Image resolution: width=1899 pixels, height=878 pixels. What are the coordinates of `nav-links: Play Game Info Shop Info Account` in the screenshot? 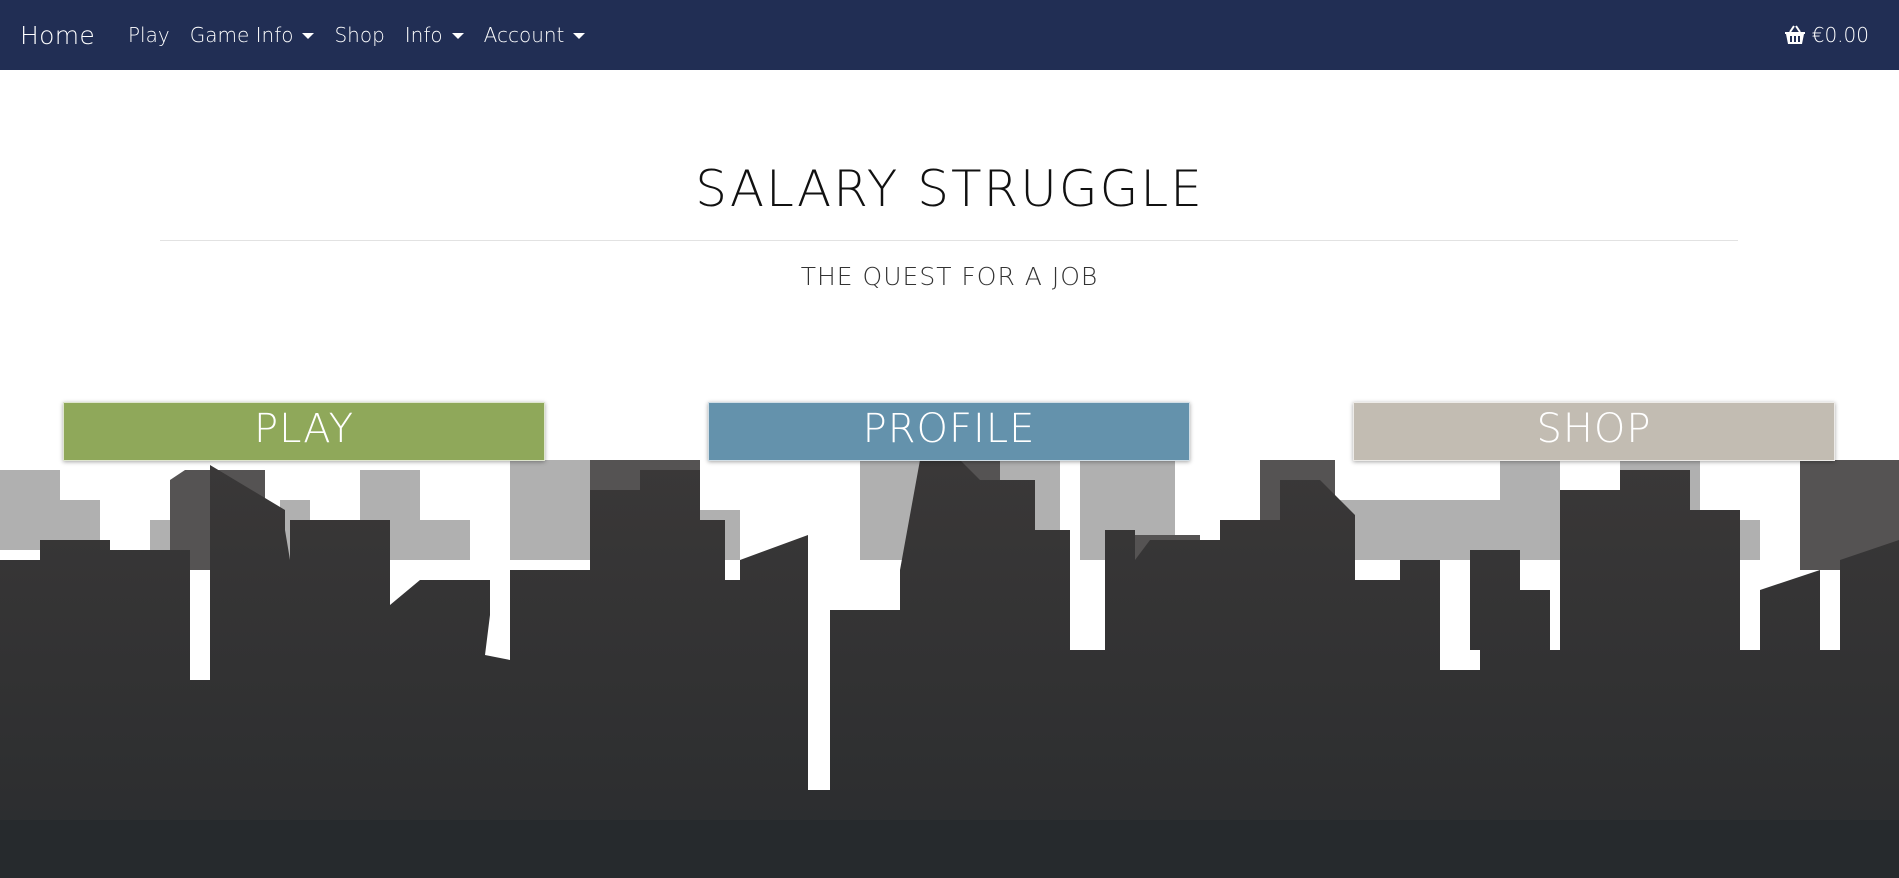 It's located at (358, 35).